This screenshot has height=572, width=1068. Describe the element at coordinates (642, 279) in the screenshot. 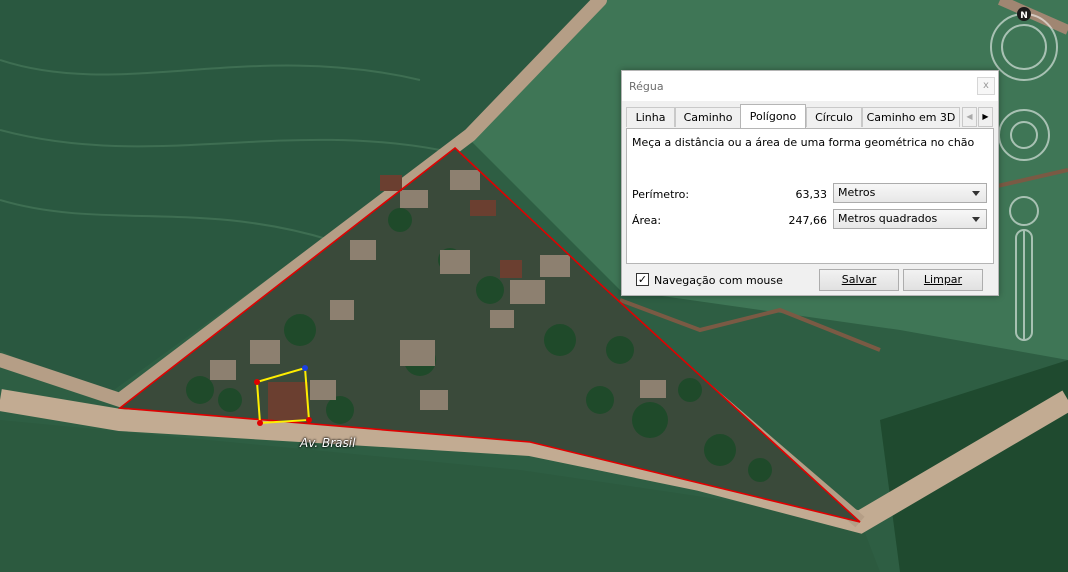

I see `mouse-navigation-checkbox: ✓` at that location.